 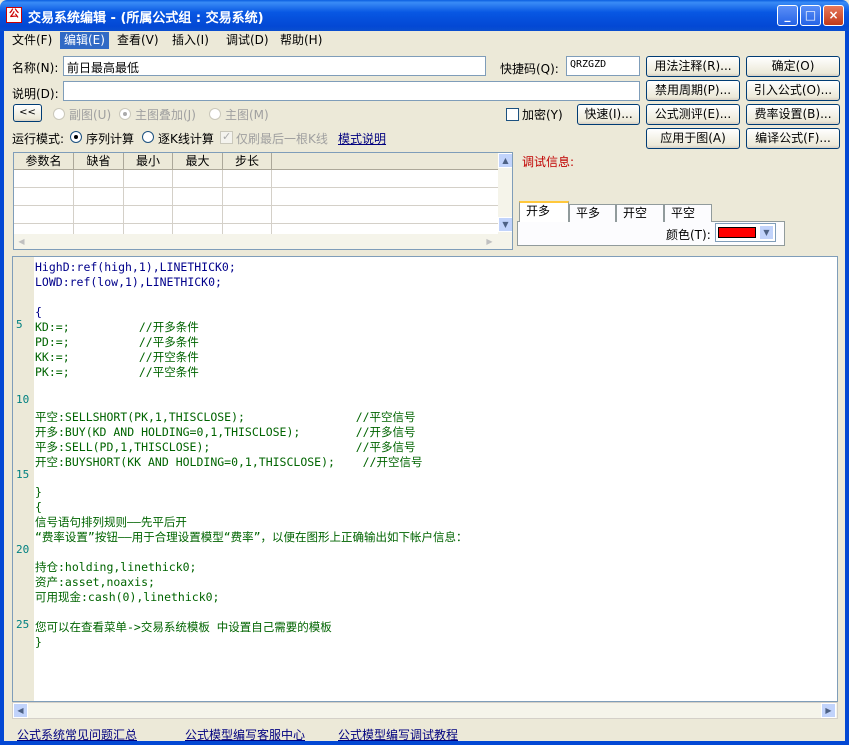 What do you see at coordinates (247, 115) in the screenshot?
I see `main-chart-label: 主图(M)` at bounding box center [247, 115].